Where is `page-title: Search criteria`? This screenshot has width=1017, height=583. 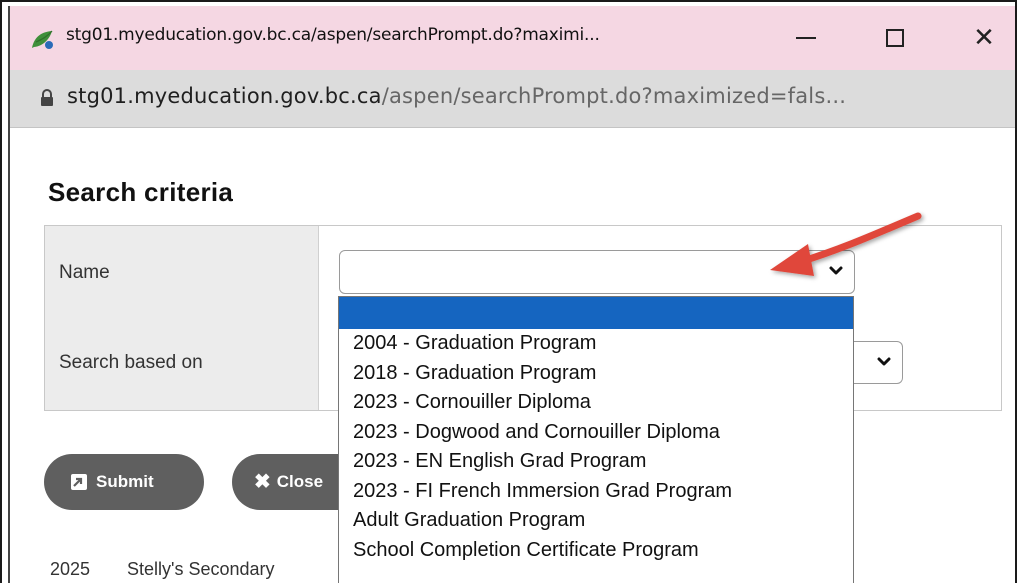 page-title: Search criteria is located at coordinates (141, 192).